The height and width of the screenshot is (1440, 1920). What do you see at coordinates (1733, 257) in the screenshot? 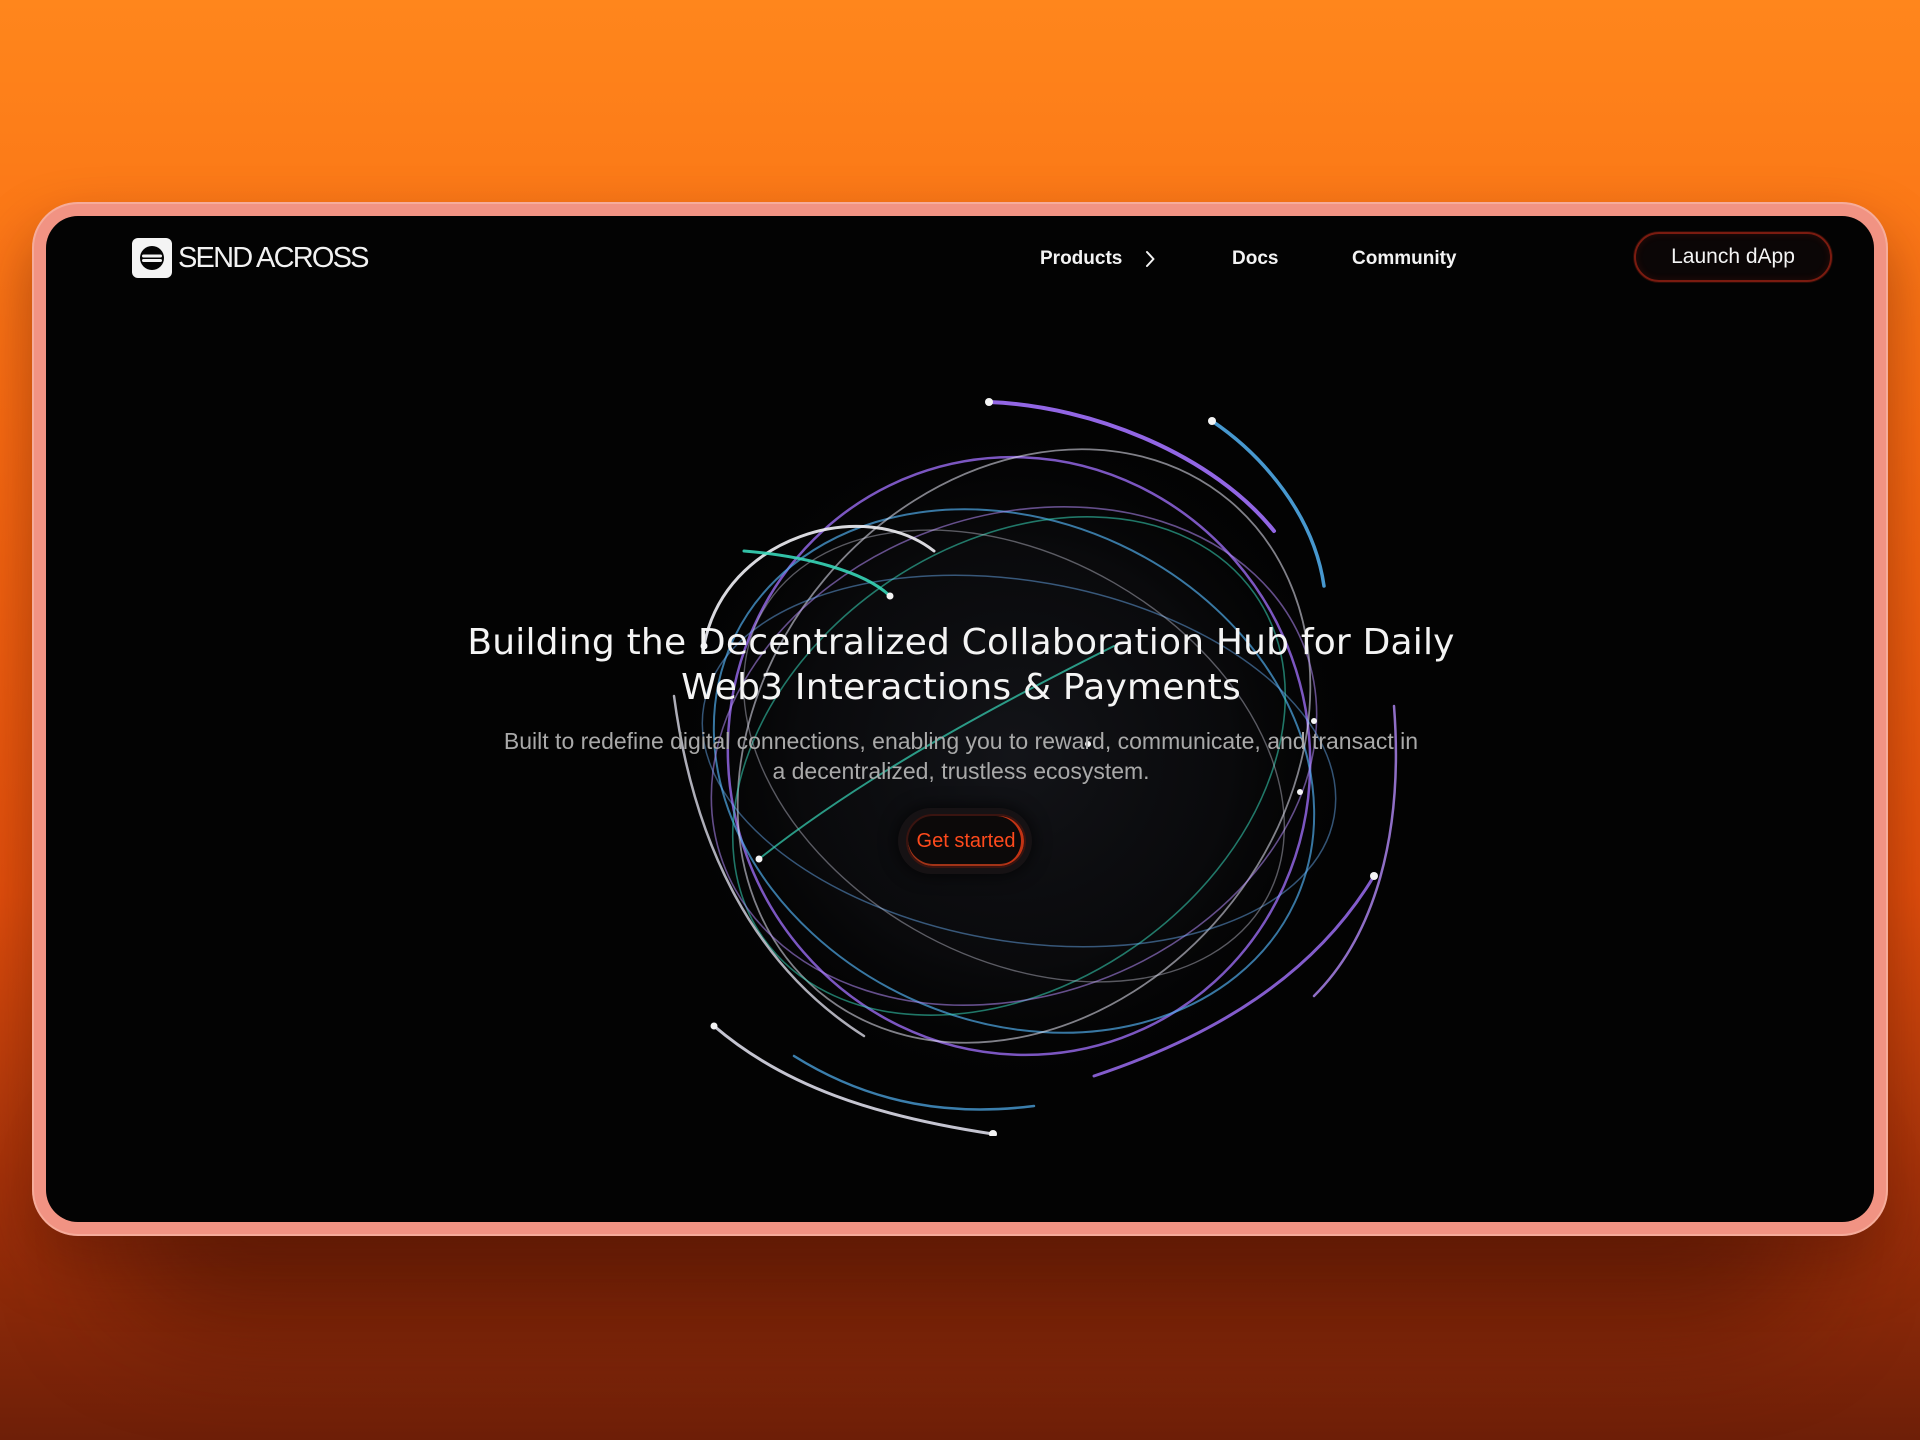
I see `launch-dapp-button: Launch dApp` at bounding box center [1733, 257].